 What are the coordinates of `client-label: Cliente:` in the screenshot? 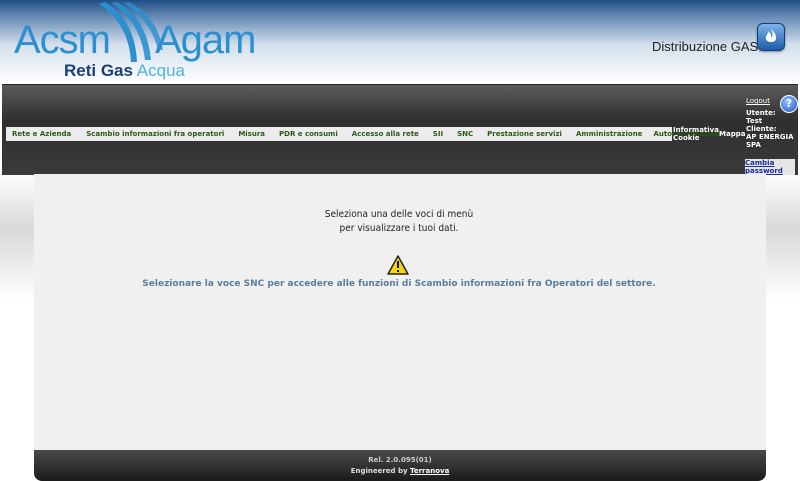 It's located at (761, 129).